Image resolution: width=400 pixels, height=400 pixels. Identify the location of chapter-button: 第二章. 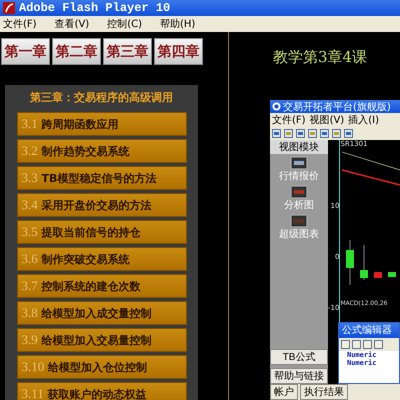
(76, 51).